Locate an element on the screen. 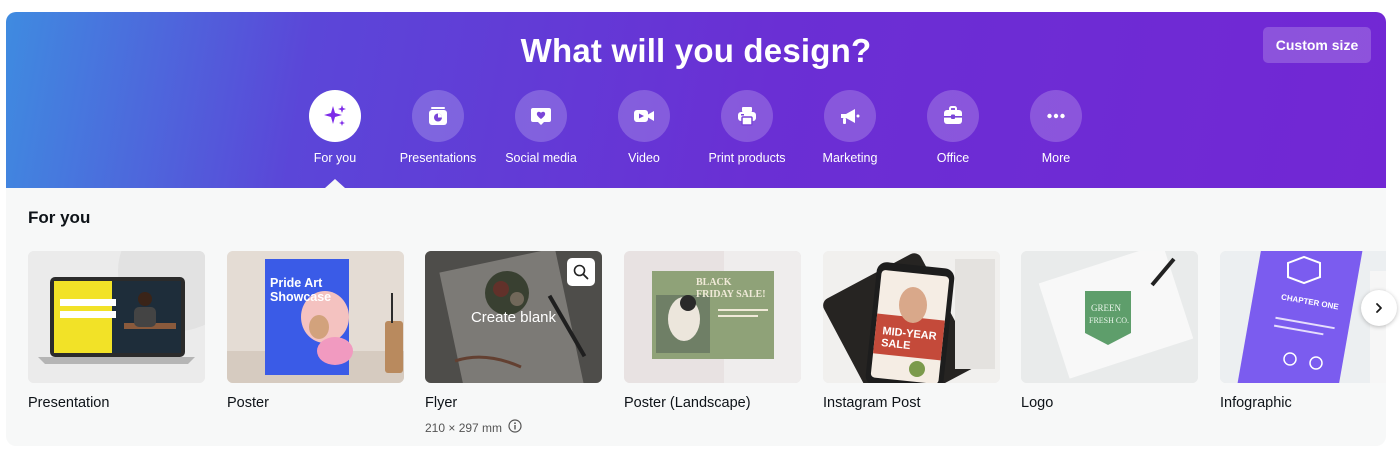  ellipsis-icon is located at coordinates (1056, 116).